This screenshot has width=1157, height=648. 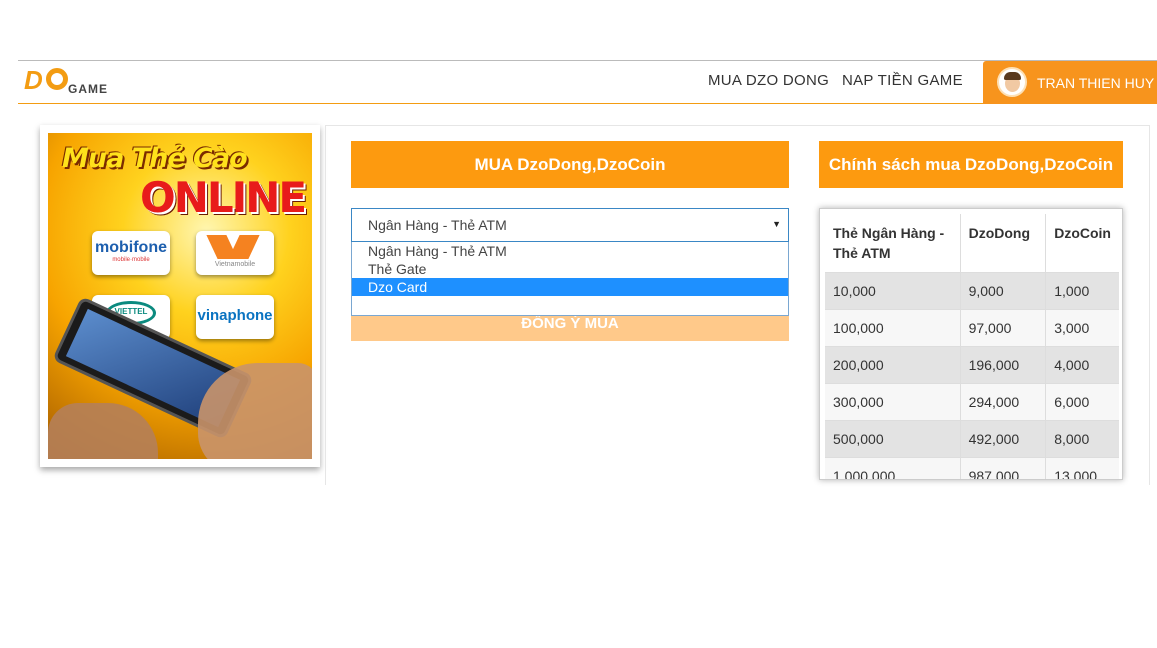 I want to click on table-row: 500,000 492,000 8,000, so click(x=972, y=439).